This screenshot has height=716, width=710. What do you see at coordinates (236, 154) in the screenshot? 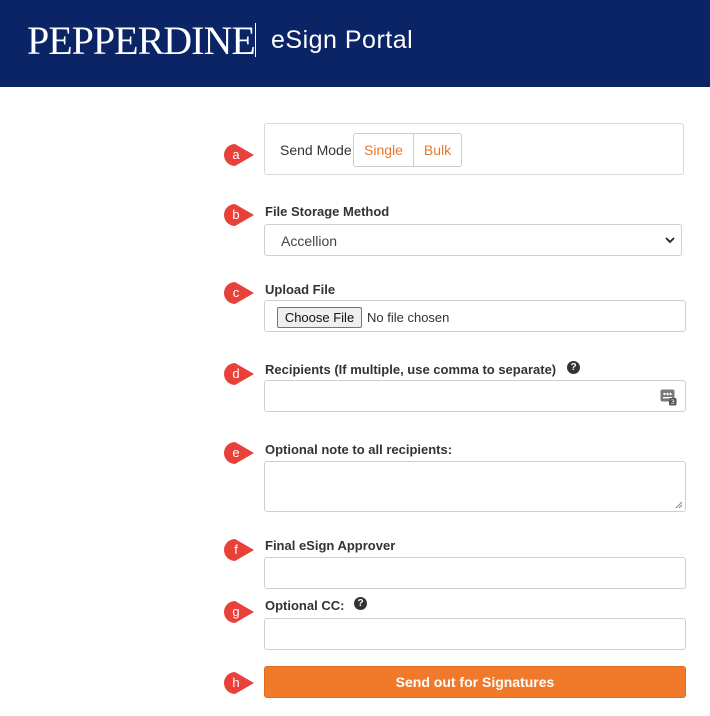
I see `marker-letter: a` at bounding box center [236, 154].